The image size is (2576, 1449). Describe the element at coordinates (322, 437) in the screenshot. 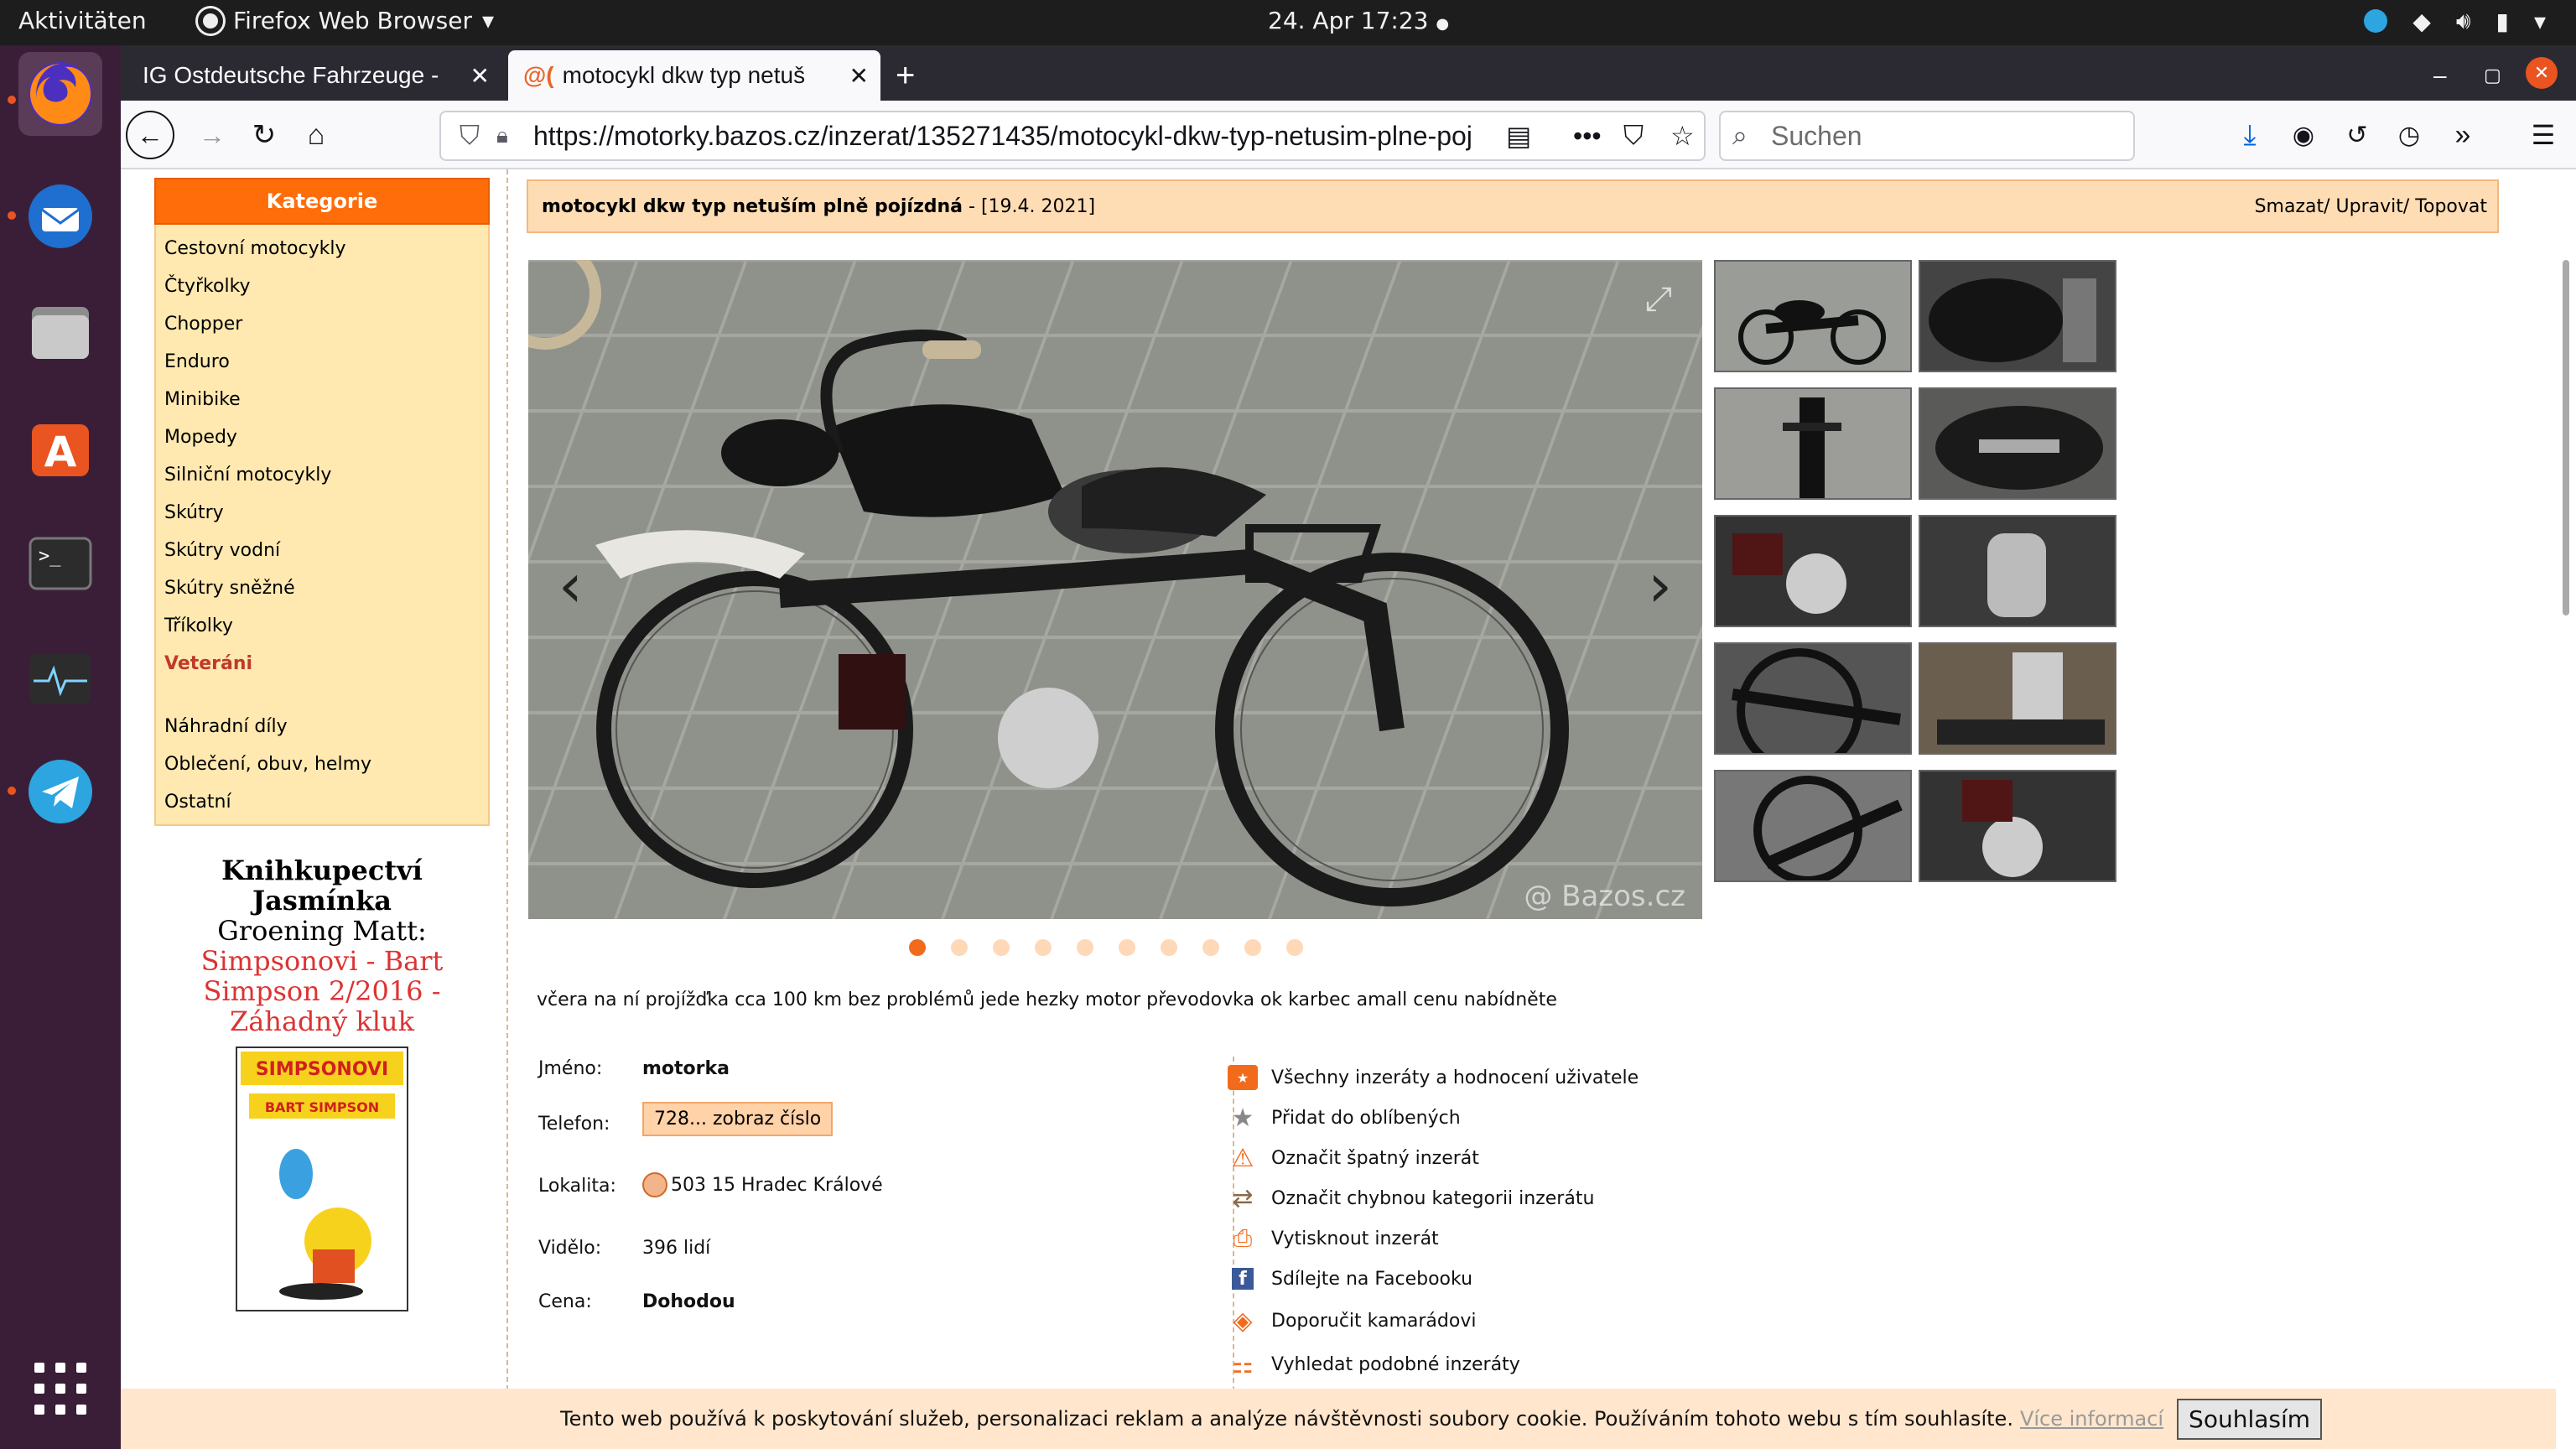

I see `category-item: Mopedy` at that location.